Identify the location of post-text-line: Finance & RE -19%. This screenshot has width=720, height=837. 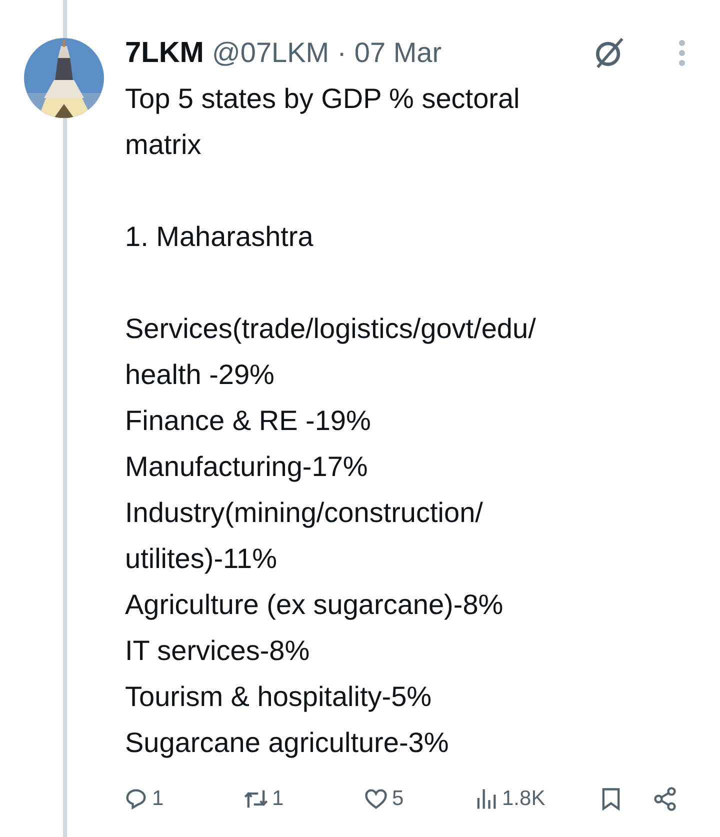
(248, 421).